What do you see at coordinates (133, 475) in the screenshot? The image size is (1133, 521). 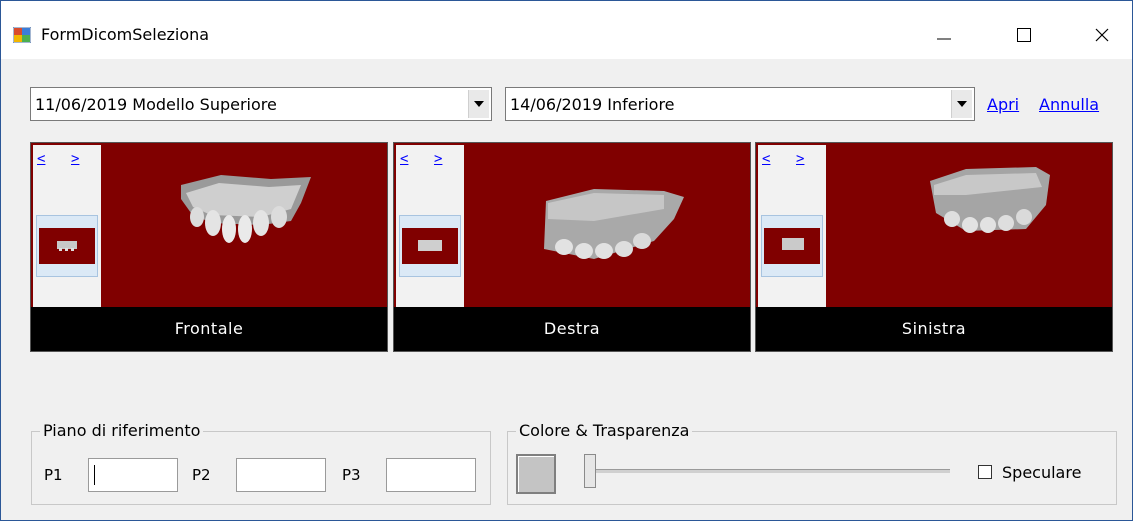 I see `p1-field` at bounding box center [133, 475].